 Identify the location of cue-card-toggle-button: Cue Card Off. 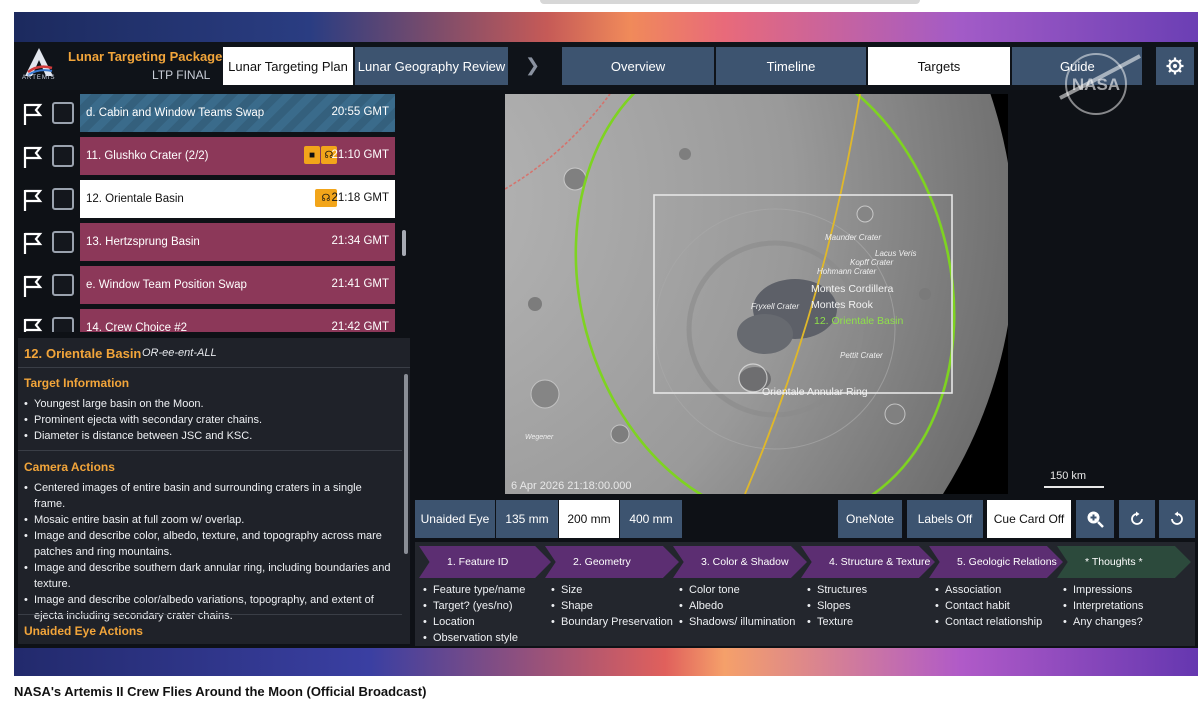
(1029, 519).